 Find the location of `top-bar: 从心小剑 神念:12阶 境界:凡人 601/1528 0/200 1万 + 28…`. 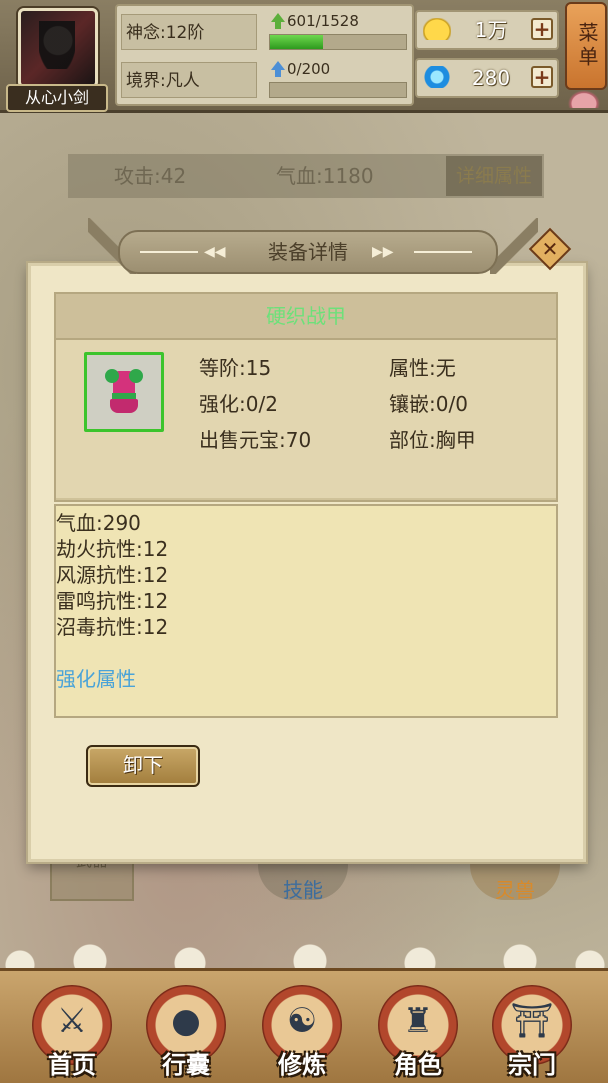

top-bar: 从心小剑 神念:12阶 境界:凡人 601/1528 0/200 1万 + 28… is located at coordinates (304, 56).